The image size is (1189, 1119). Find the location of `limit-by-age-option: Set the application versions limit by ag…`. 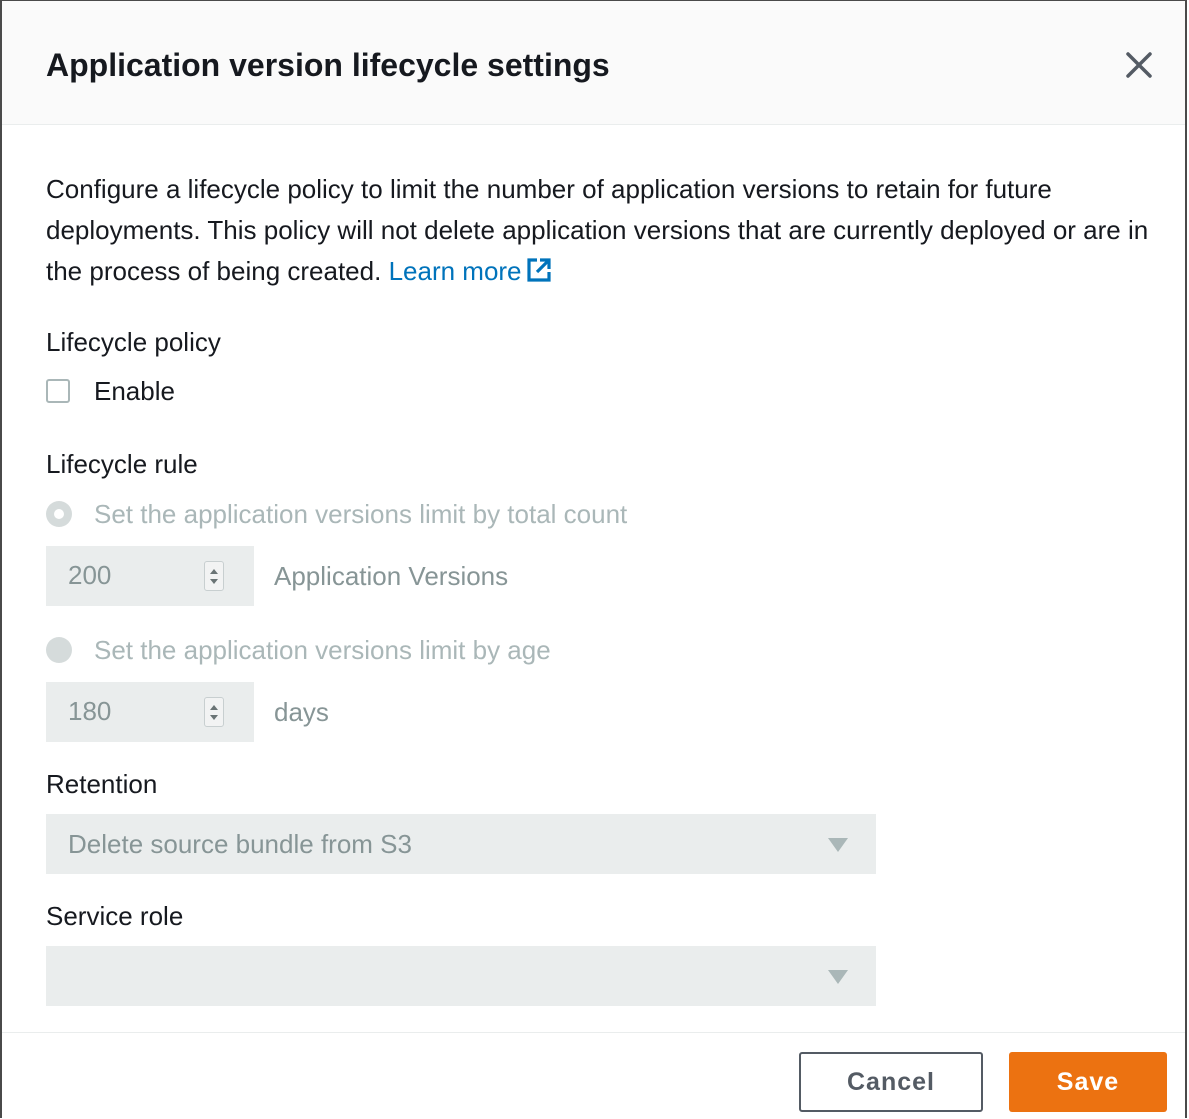

limit-by-age-option: Set the application versions limit by ag… is located at coordinates (601, 650).